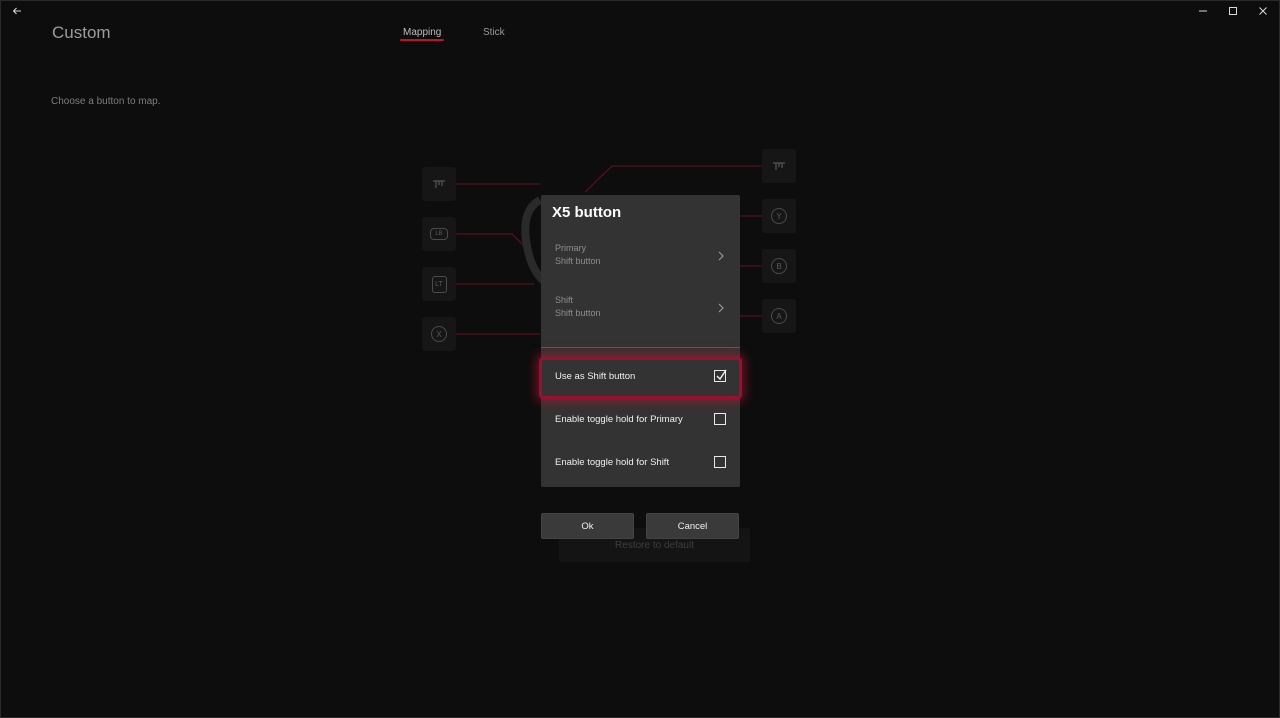  I want to click on map-button-y: Y, so click(779, 216).